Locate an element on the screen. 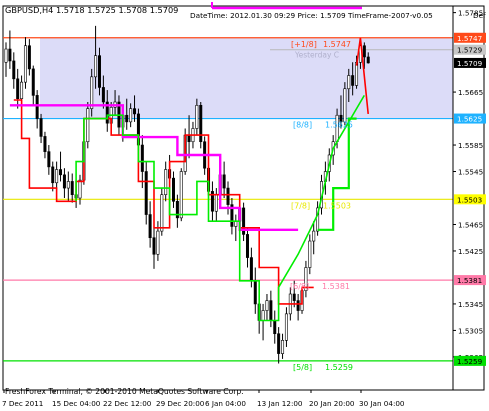 This screenshot has width=489, height=411. time-tick-label: 30 Jan 04:00 is located at coordinates (382, 403).